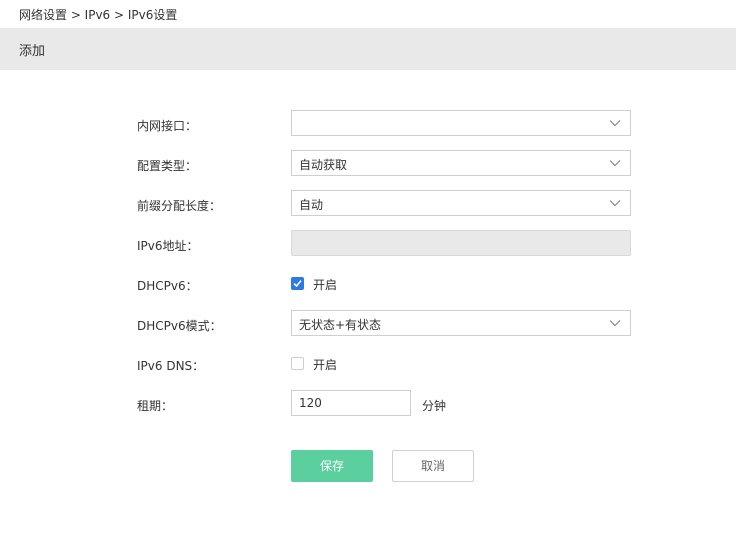  Describe the element at coordinates (433, 466) in the screenshot. I see `cancel-button: 取消` at that location.